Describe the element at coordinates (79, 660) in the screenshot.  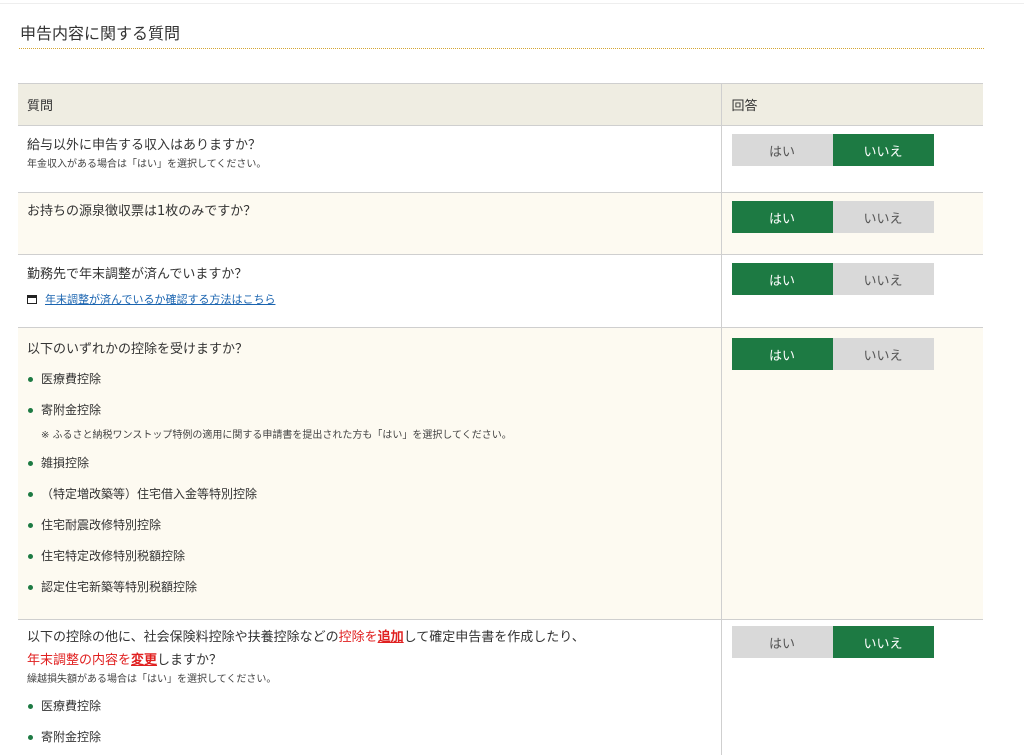
I see `emphasis-text-part: 年末調整の内容を` at that location.